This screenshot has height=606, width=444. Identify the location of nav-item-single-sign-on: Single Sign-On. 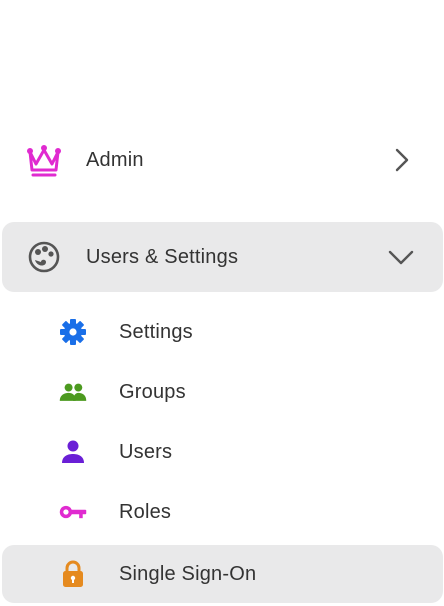
(222, 574).